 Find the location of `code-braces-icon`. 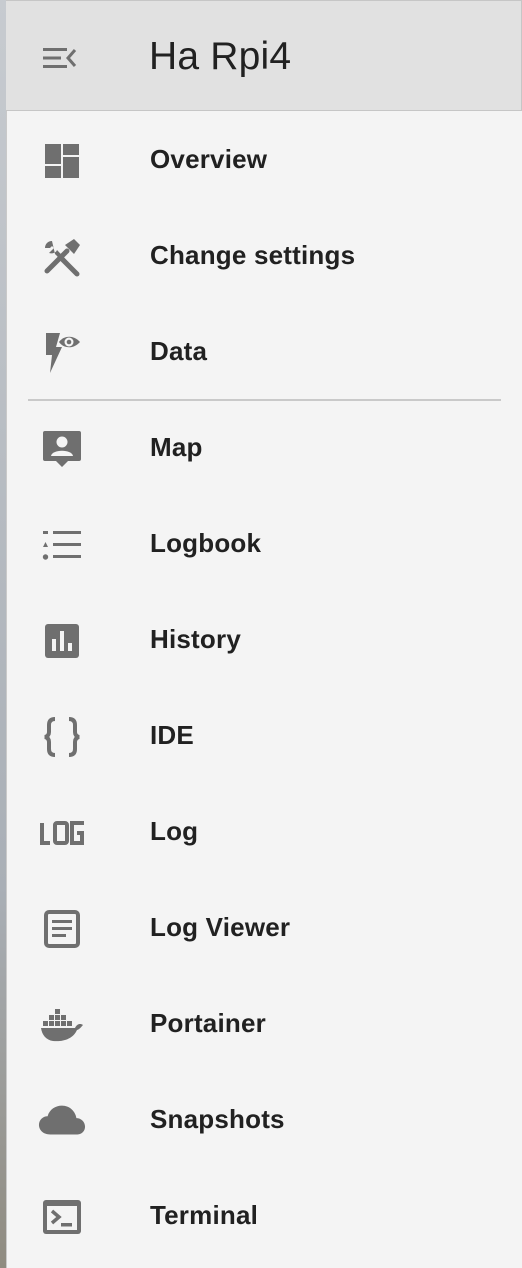

code-braces-icon is located at coordinates (62, 737).